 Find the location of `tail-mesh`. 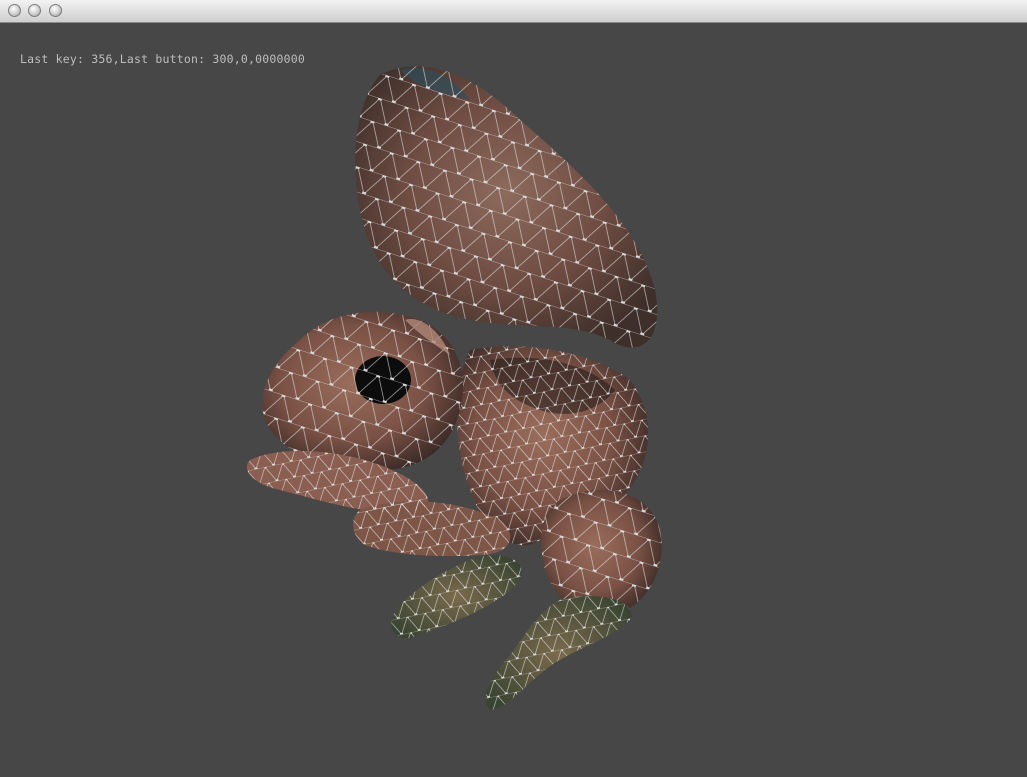

tail-mesh is located at coordinates (506, 207).